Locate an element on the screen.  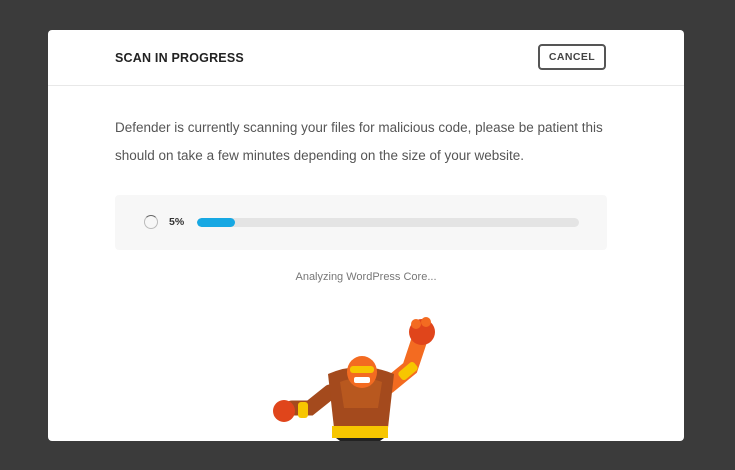
progress-bar is located at coordinates (388, 222).